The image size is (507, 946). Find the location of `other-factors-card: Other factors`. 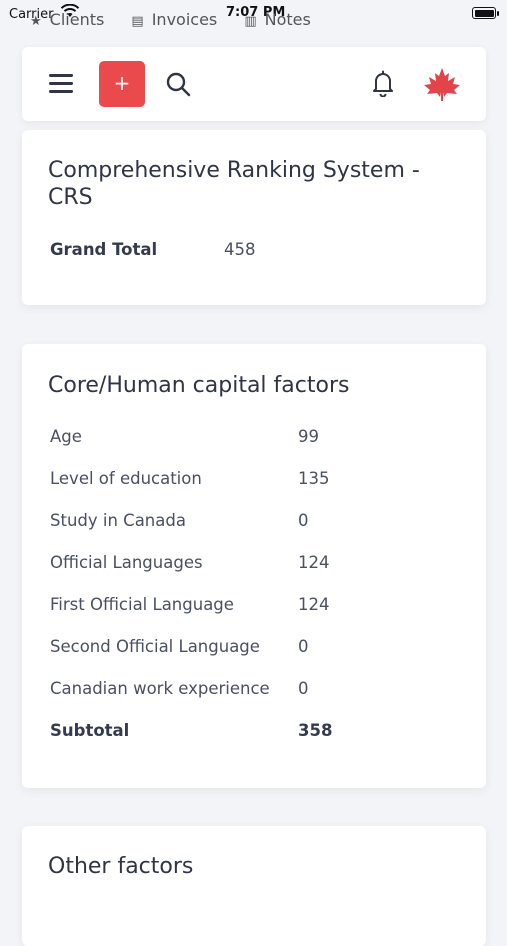

other-factors-card: Other factors is located at coordinates (254, 886).